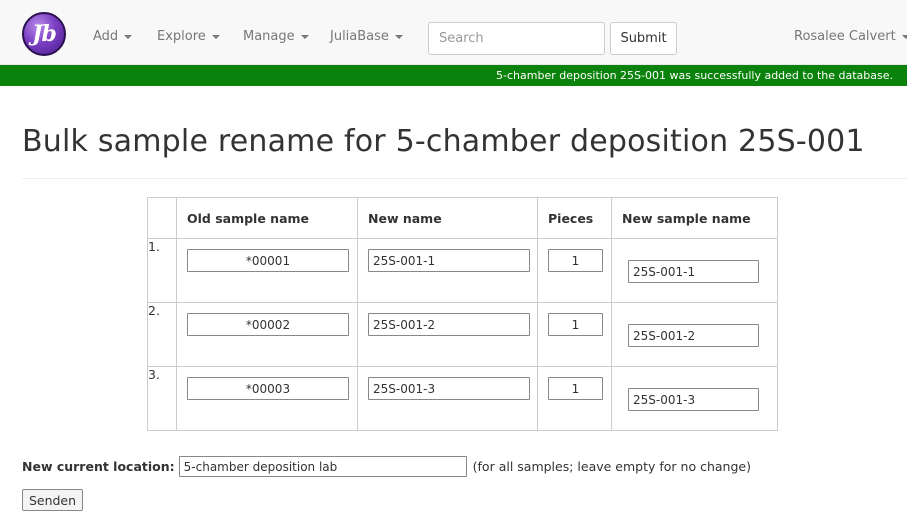  What do you see at coordinates (447, 218) in the screenshot?
I see `header-new-name: New name` at bounding box center [447, 218].